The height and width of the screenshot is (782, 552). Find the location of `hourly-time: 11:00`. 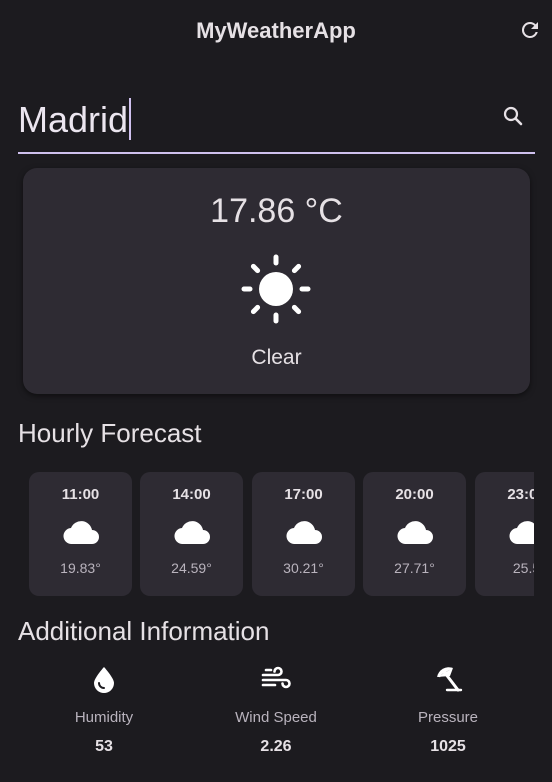

hourly-time: 11:00 is located at coordinates (80, 494).